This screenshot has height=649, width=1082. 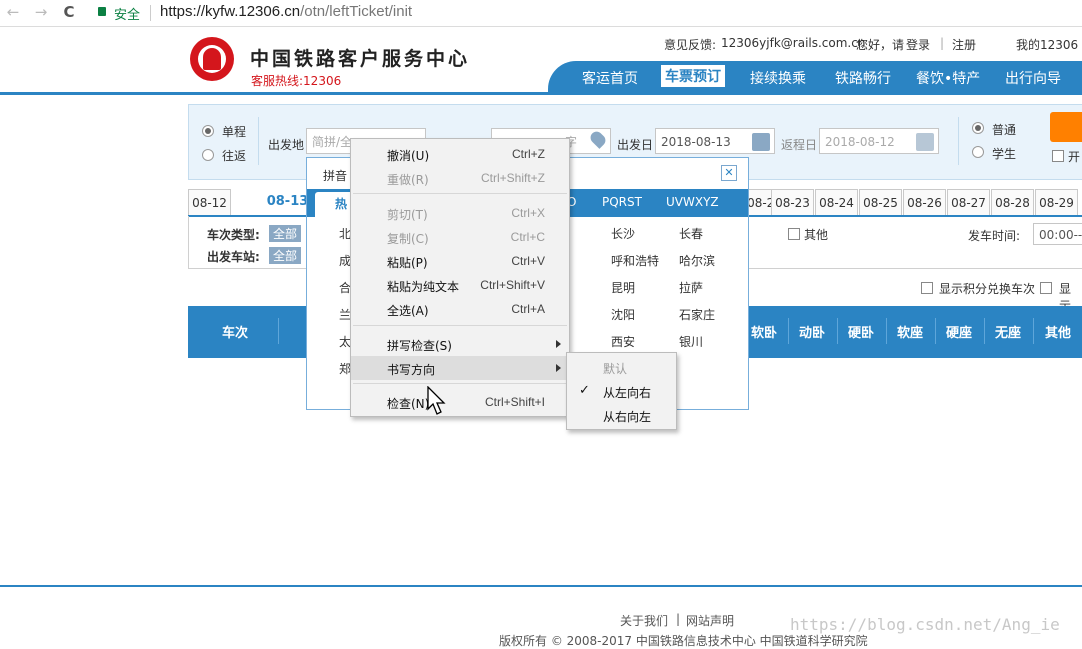 I want to click on city-item: 长春, so click(x=691, y=233).